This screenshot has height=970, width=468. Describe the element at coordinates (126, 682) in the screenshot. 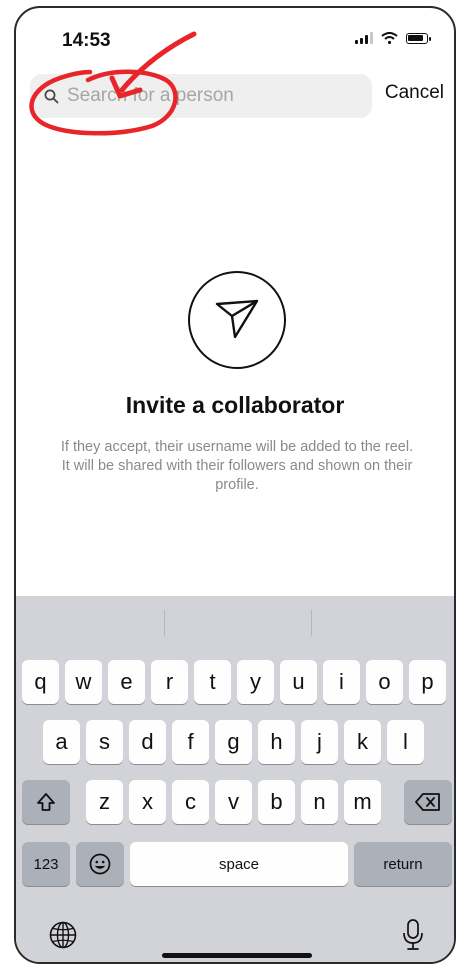

I see `key-e: e` at that location.